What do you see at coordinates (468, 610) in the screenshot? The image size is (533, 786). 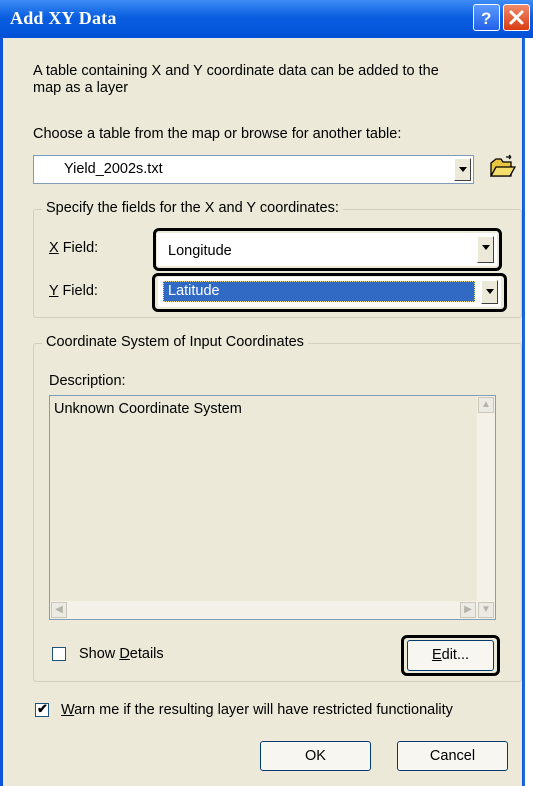 I see `scroll-right-icon: ▶` at bounding box center [468, 610].